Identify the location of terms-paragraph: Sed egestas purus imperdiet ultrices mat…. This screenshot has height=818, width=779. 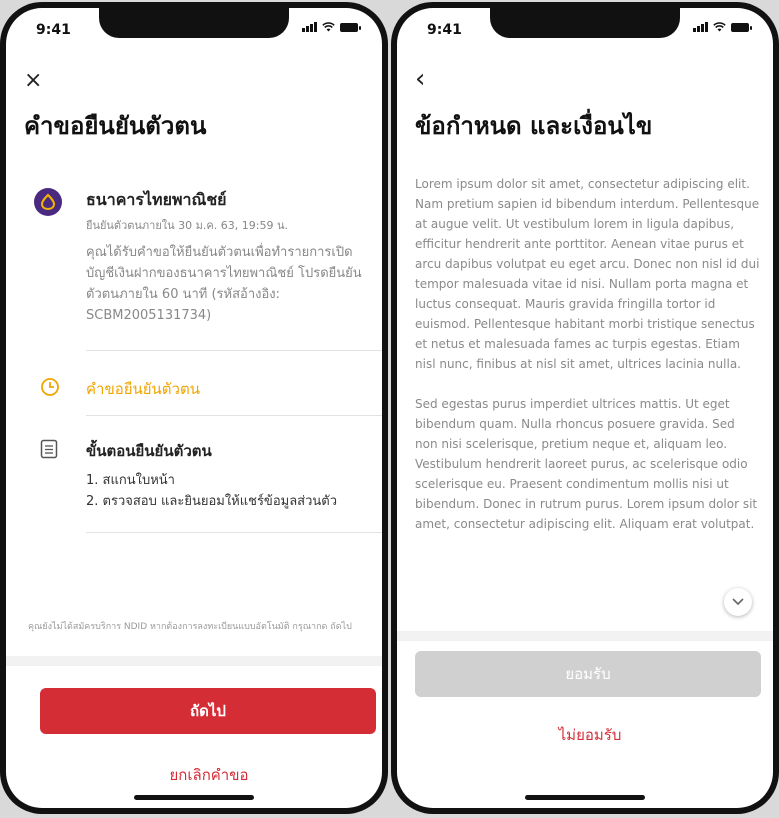
(586, 464).